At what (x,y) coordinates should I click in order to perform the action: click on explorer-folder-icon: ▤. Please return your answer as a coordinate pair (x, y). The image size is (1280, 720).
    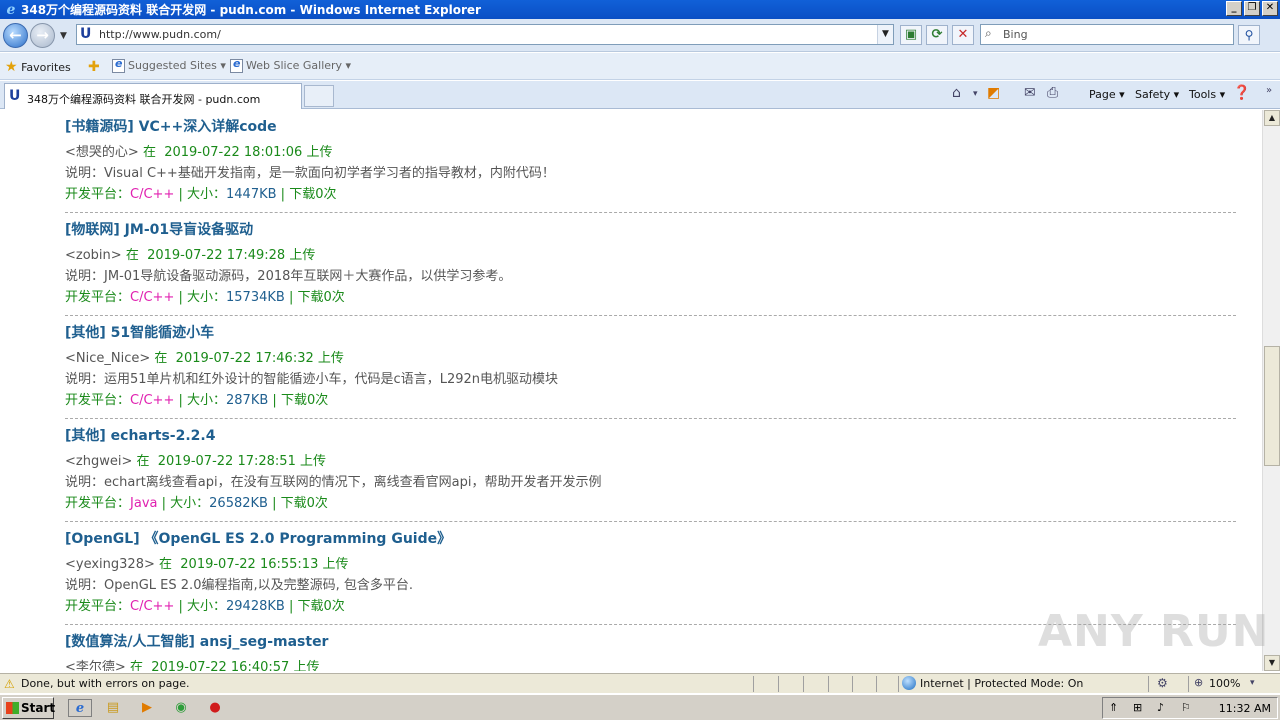
    Looking at the image, I should click on (113, 708).